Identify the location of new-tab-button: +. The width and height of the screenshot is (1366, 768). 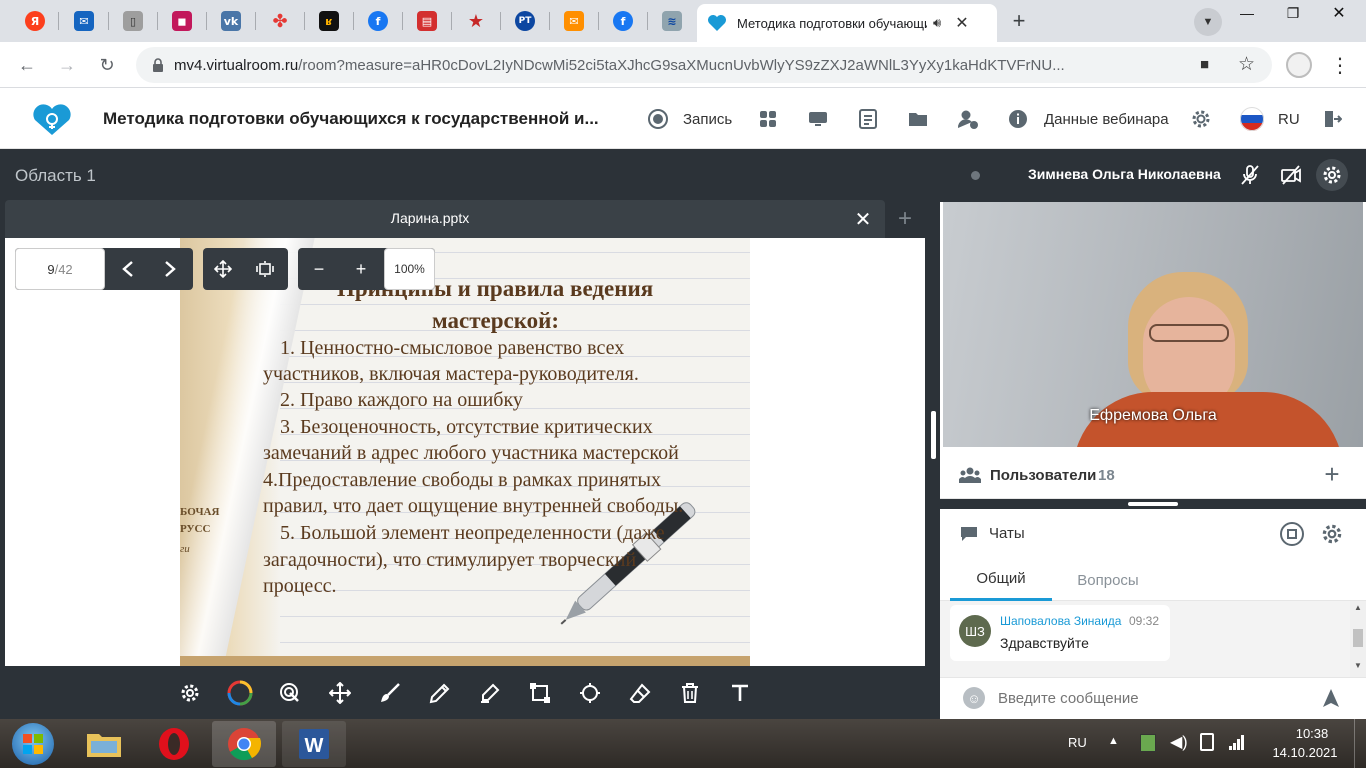
(1019, 21).